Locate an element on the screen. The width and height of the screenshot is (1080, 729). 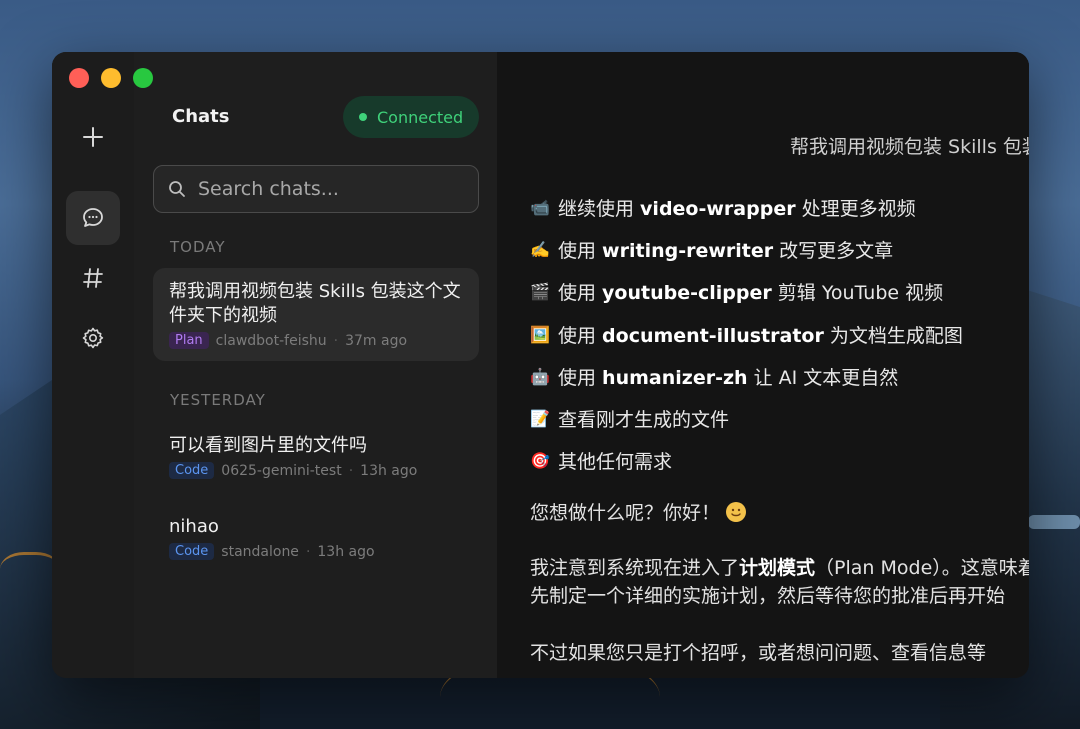
suggestion-item: 🎬 使用 youtube-clipper 剪辑 YouTube 视频 is located at coordinates (746, 292).